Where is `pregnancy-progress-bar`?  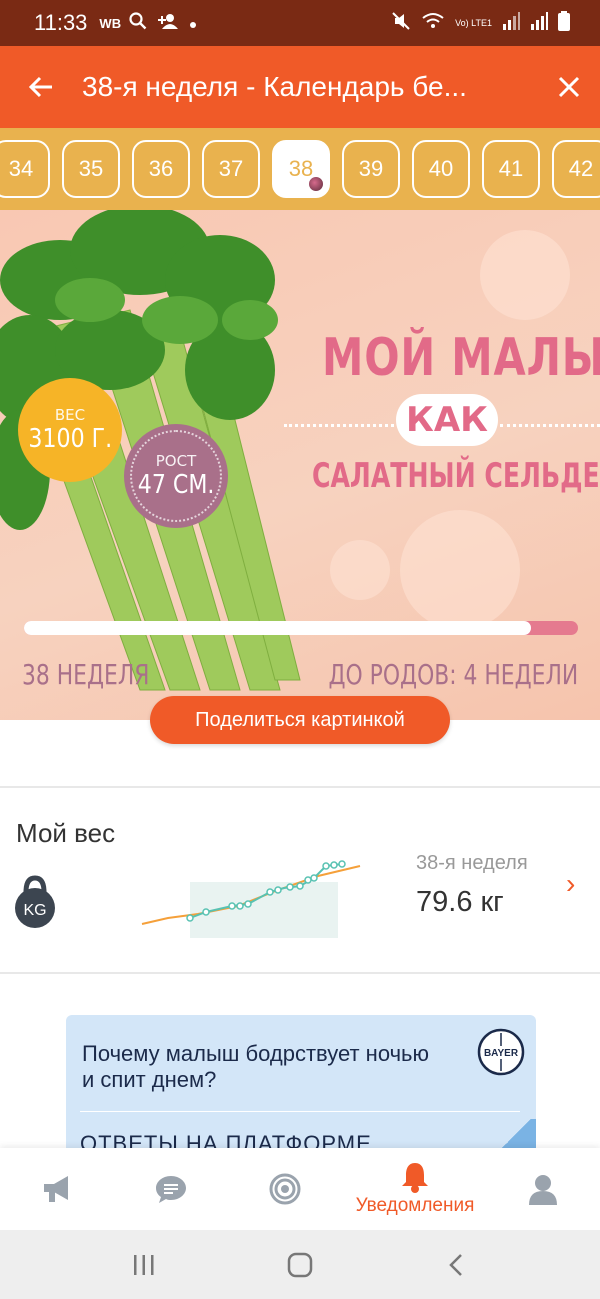 pregnancy-progress-bar is located at coordinates (301, 628).